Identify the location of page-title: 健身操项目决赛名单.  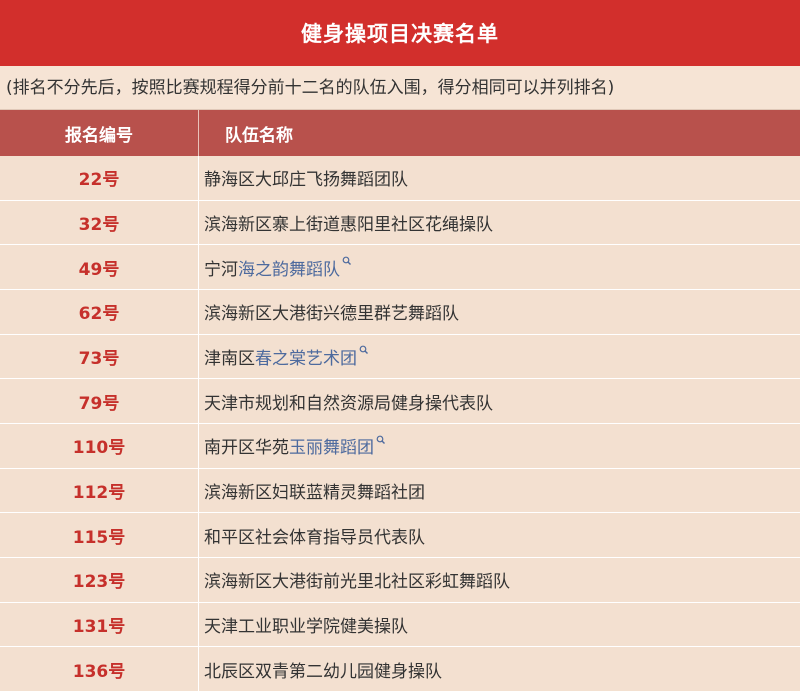
(400, 33).